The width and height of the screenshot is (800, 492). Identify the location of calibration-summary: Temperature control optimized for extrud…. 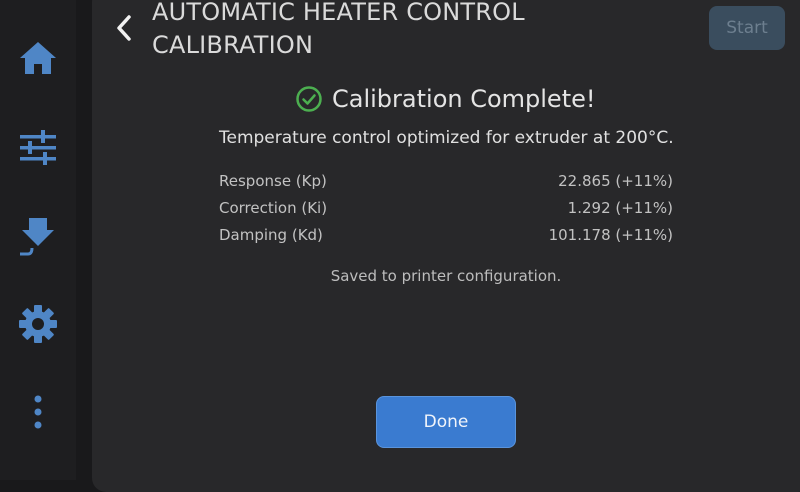
(446, 138).